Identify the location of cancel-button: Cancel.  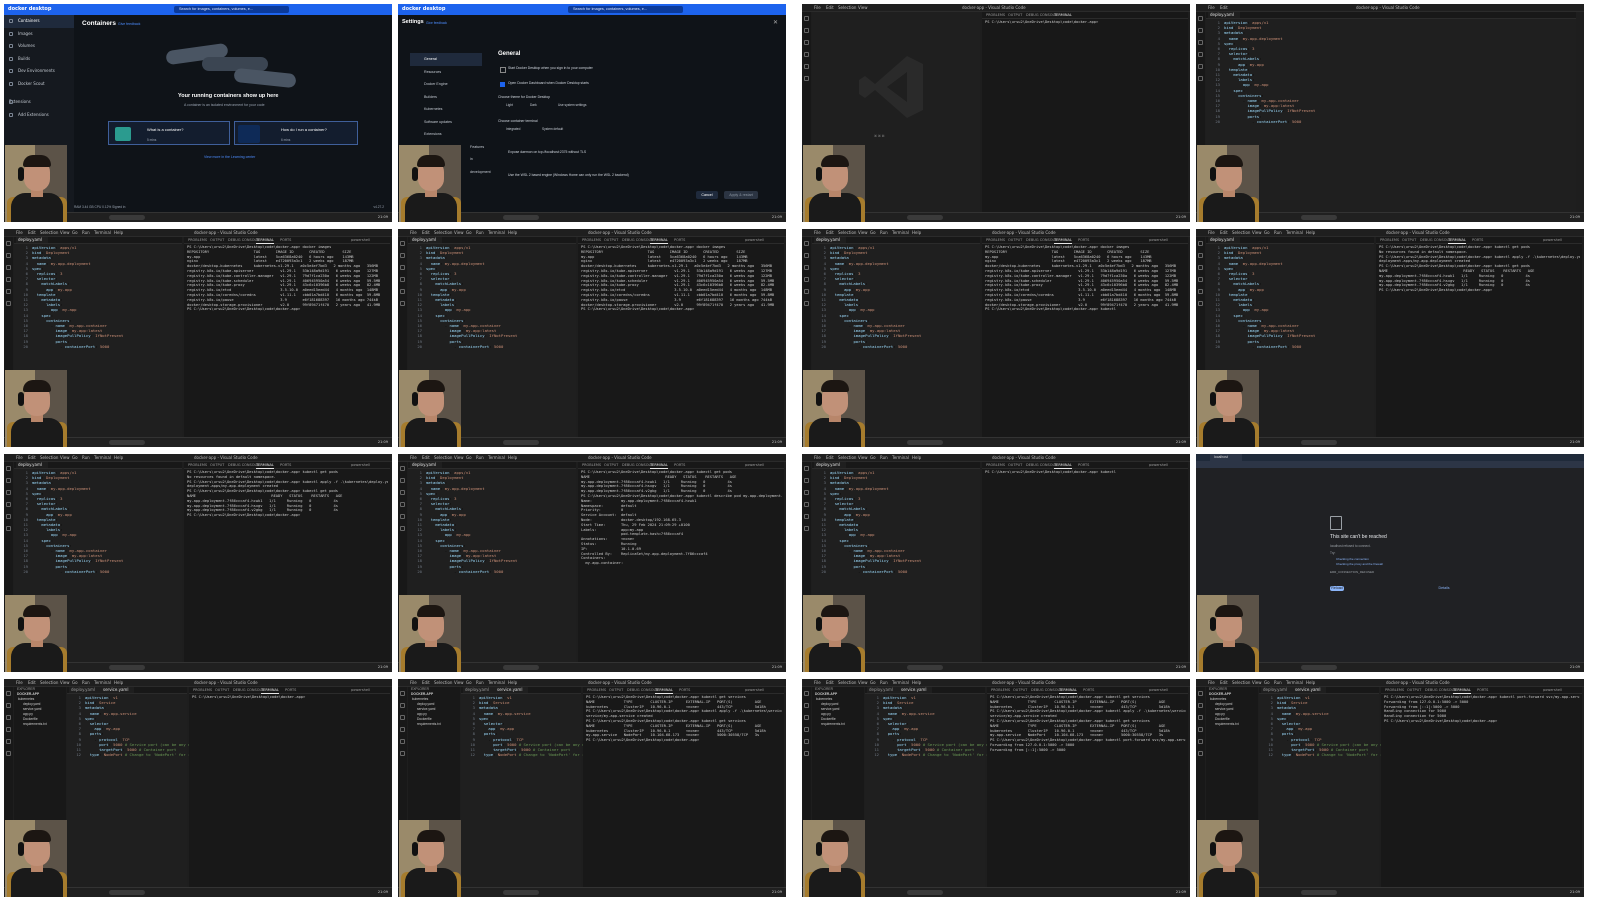
(707, 195).